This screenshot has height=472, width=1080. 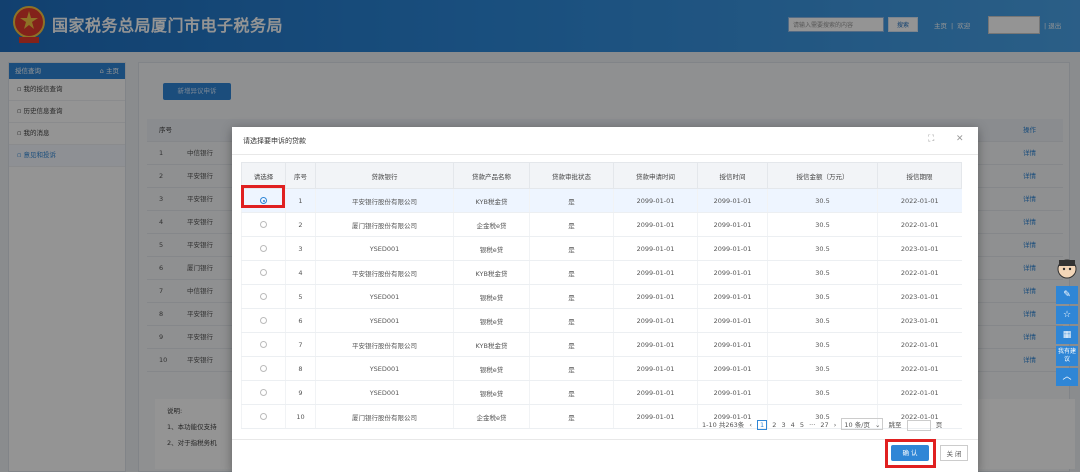 I want to click on mascot-avatar-icon, so click(x=1067, y=269).